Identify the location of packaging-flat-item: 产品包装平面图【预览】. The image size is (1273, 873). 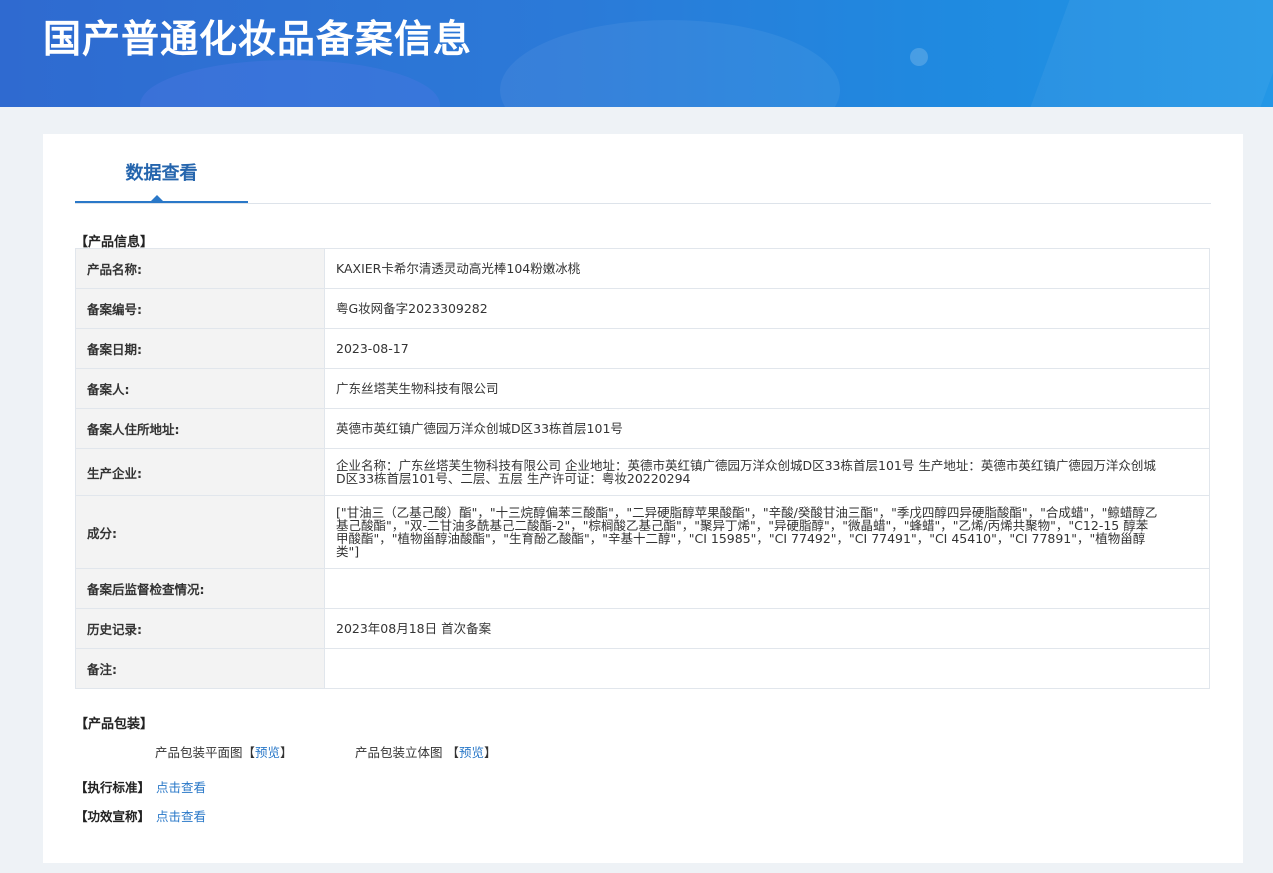
(224, 751).